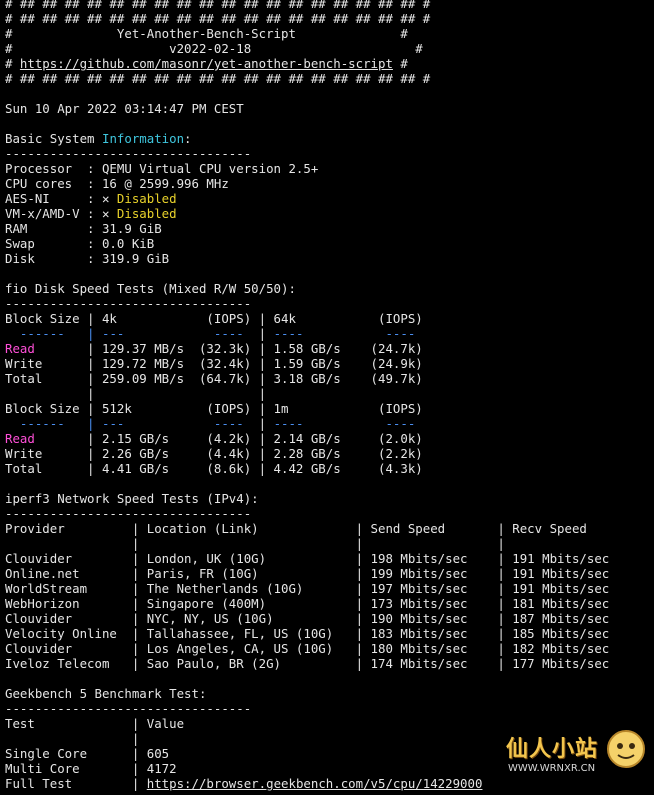 Image resolution: width=654 pixels, height=795 pixels. Describe the element at coordinates (106, 693) in the screenshot. I see `terminal-text: Geekbench 5 Benchmark Test:` at that location.